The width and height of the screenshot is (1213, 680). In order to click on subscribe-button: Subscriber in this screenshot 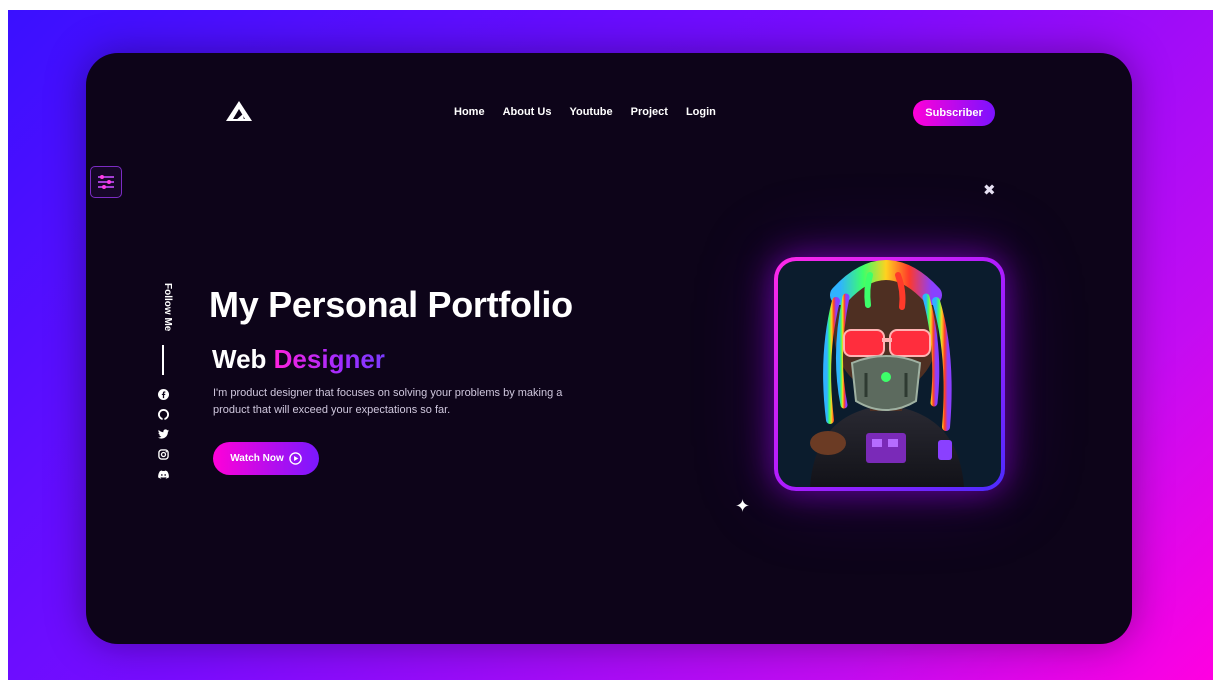, I will do `click(954, 113)`.